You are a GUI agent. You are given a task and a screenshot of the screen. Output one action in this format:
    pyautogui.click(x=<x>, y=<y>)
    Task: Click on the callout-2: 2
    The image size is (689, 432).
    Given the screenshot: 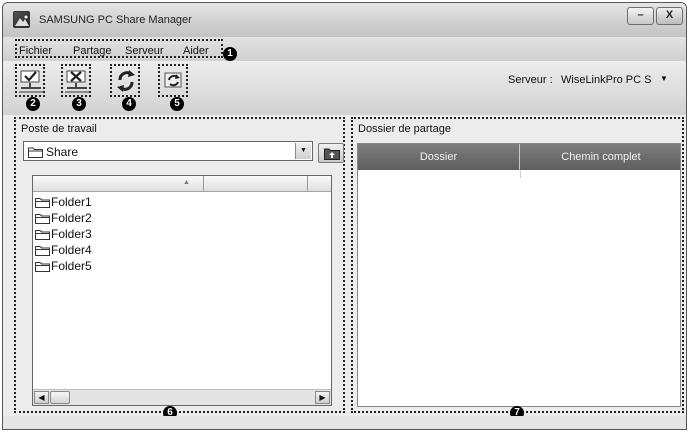 What is the action you would take?
    pyautogui.click(x=33, y=104)
    